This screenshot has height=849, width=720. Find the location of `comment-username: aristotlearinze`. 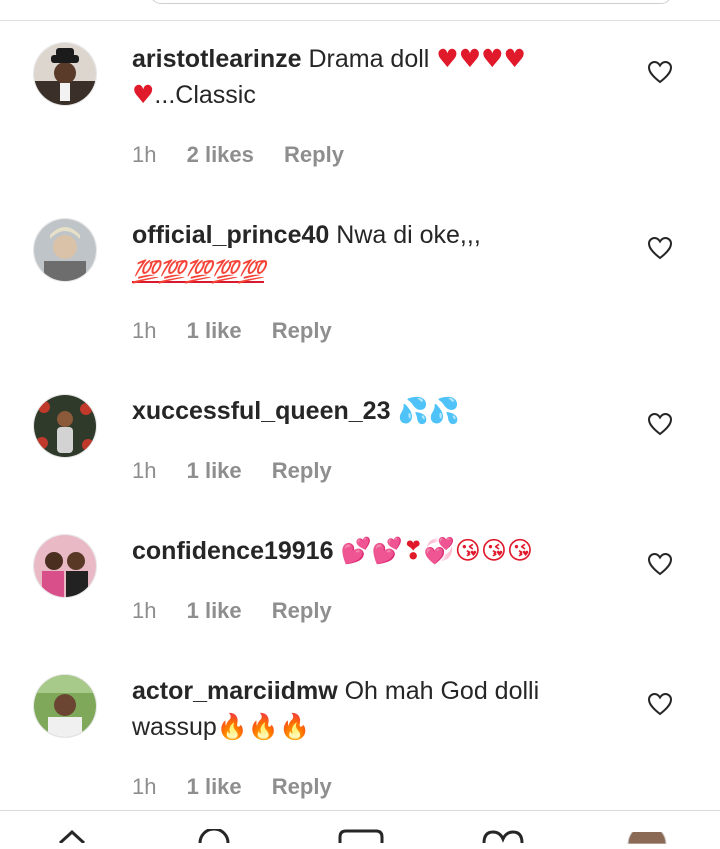

comment-username: aristotlearinze is located at coordinates (217, 59).